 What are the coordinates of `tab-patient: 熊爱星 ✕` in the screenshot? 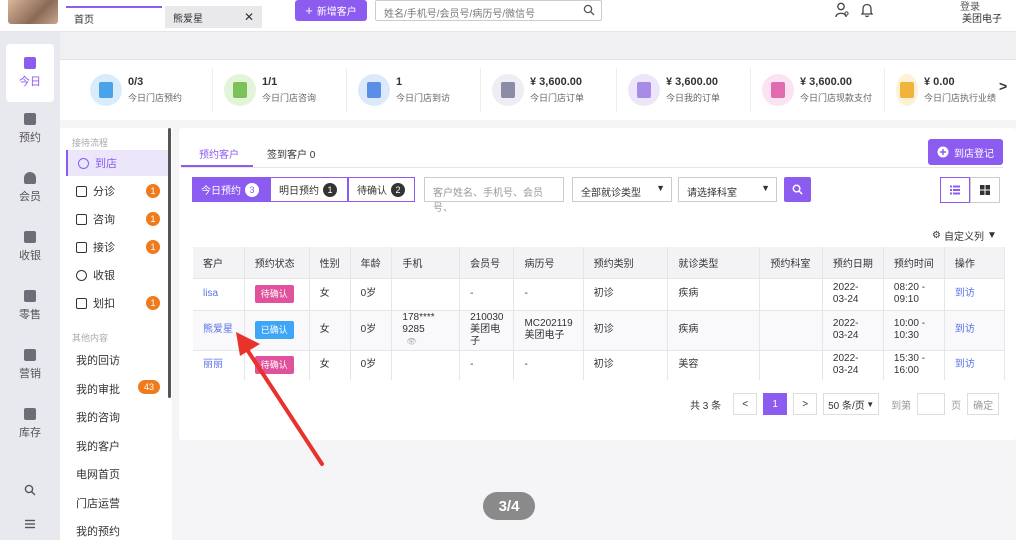 It's located at (213, 17).